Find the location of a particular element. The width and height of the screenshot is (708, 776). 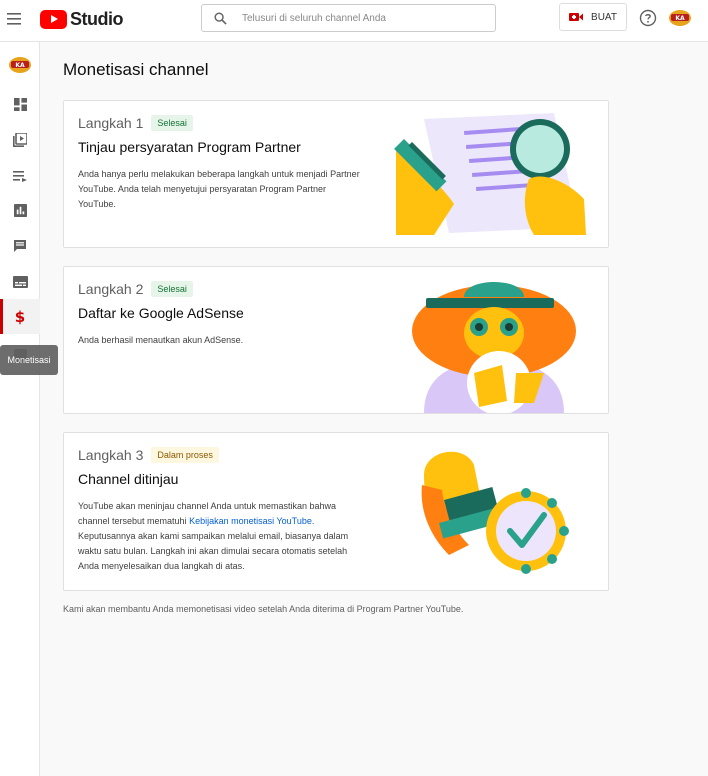

comments-icon is located at coordinates (20, 245).